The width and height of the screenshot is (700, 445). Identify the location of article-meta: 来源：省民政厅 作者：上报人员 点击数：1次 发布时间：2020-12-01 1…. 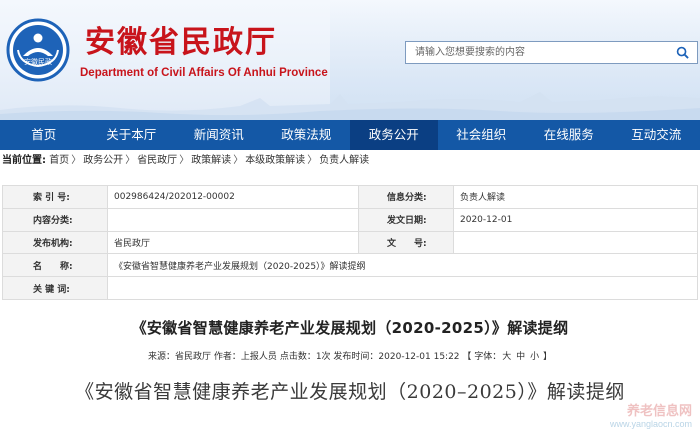
(350, 355).